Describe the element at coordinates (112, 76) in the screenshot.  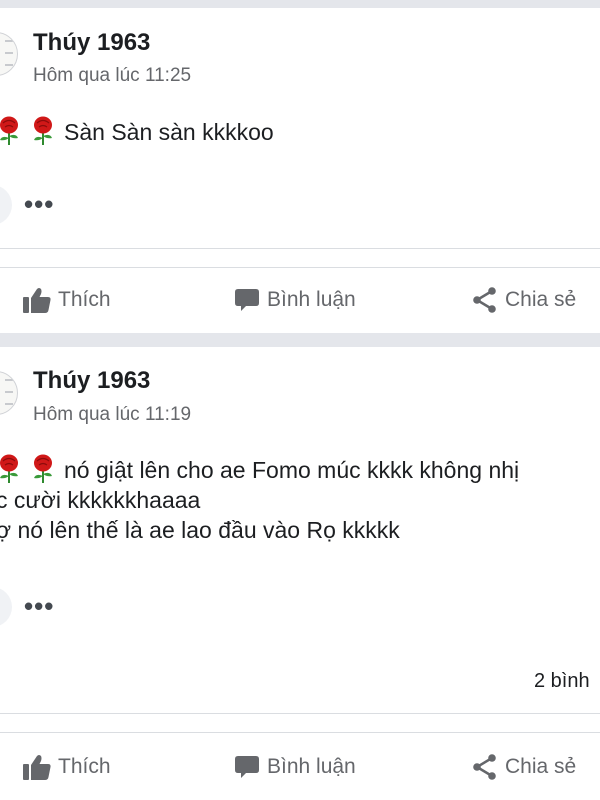
I see `post-timestamp: Hôm qua lúc 11:25` at that location.